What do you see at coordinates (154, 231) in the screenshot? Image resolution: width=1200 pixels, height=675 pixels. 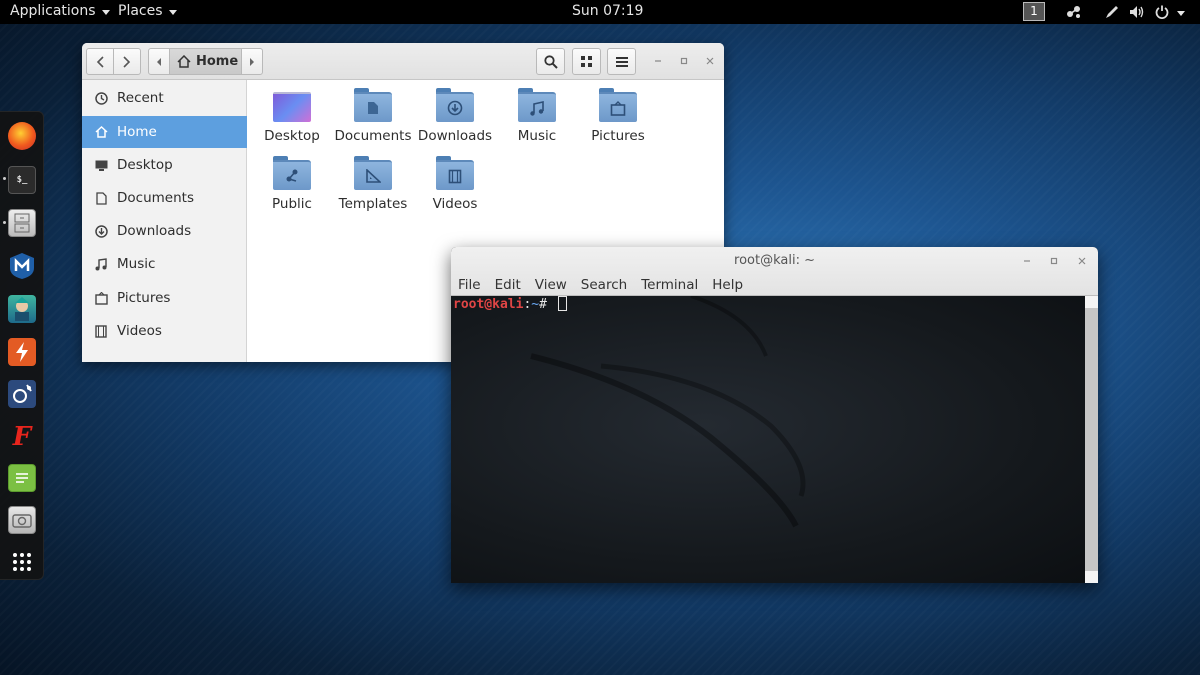 I see `sidebar-item-label: Downloads` at bounding box center [154, 231].